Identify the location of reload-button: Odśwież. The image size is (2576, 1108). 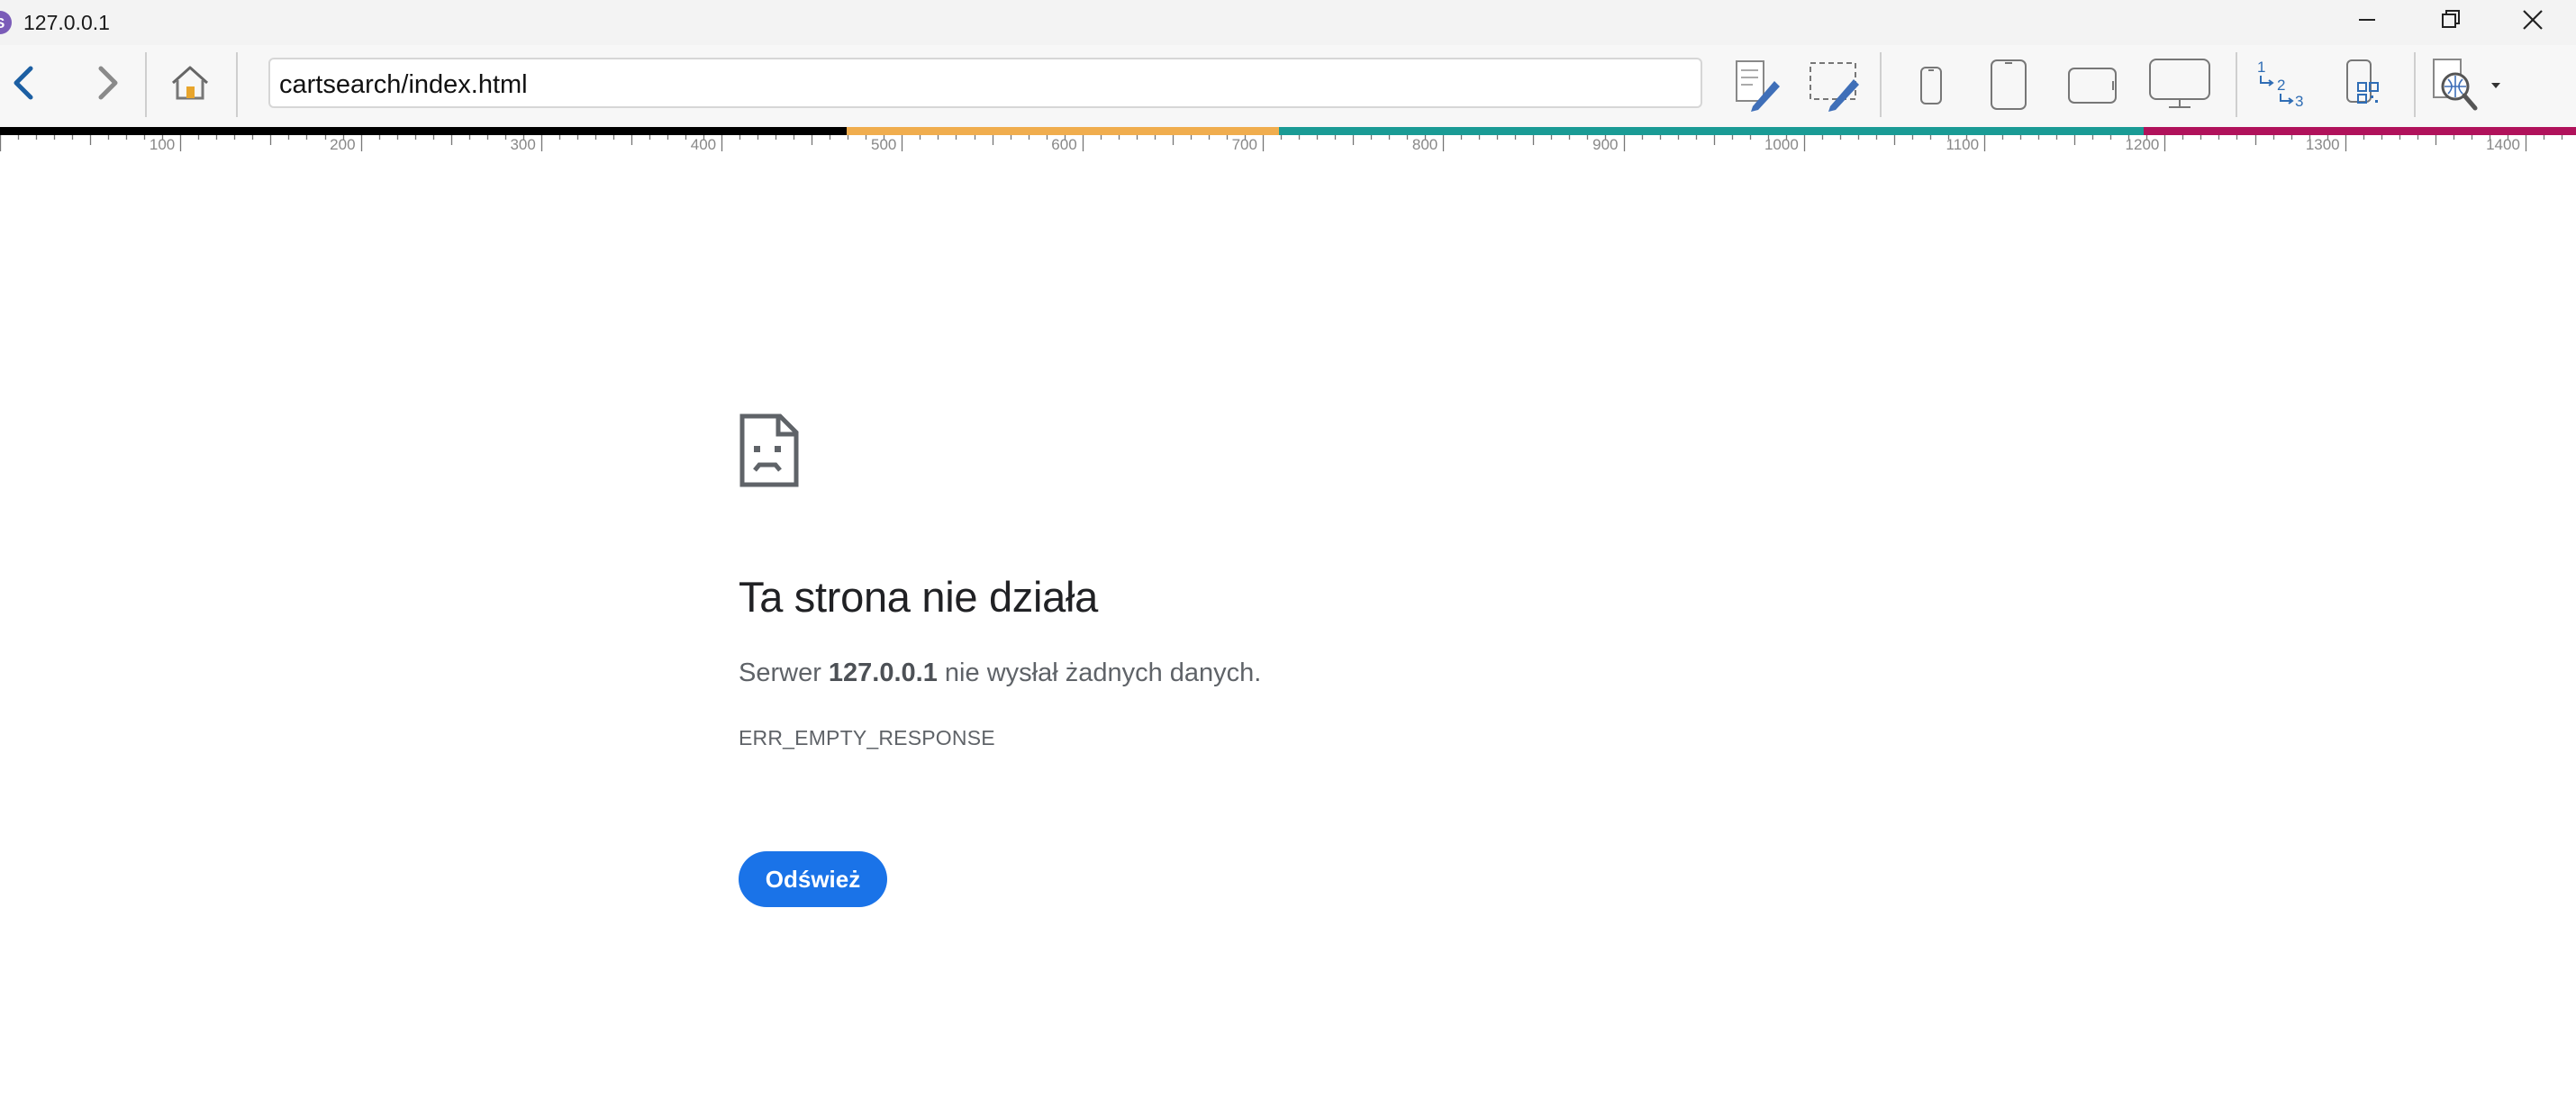
(813, 879).